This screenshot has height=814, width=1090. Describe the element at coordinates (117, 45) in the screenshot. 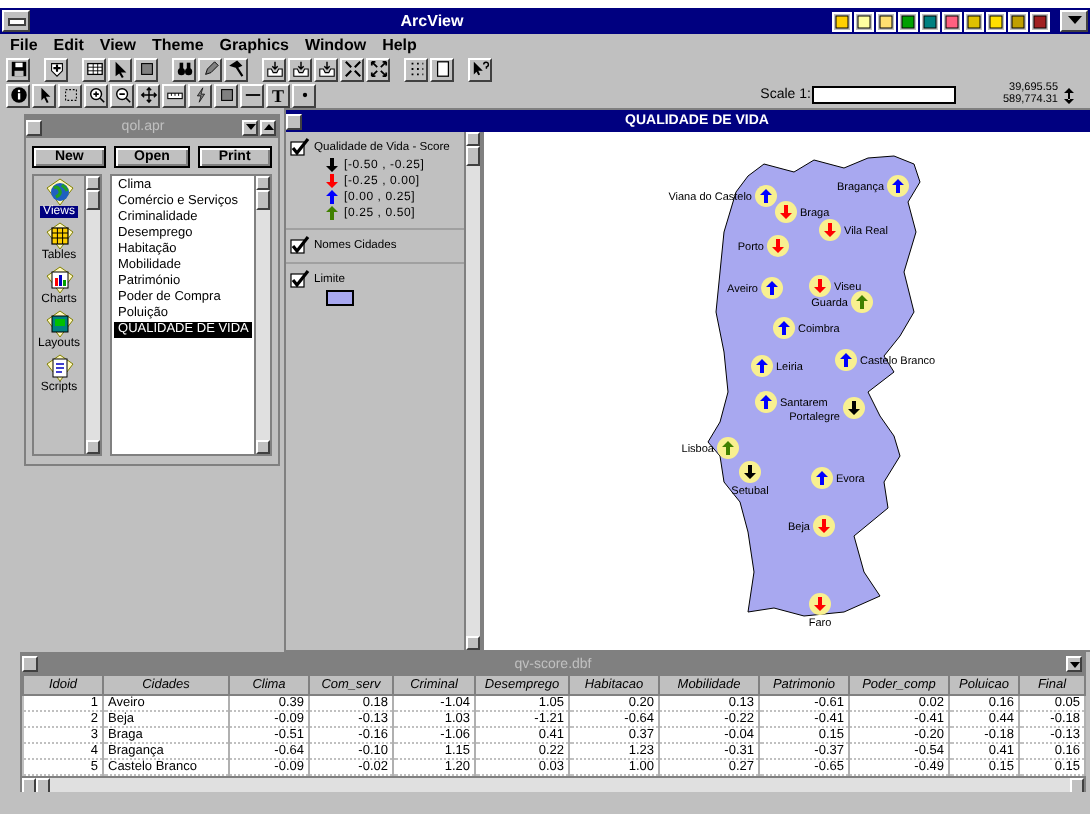

I see `menu-item: View` at that location.